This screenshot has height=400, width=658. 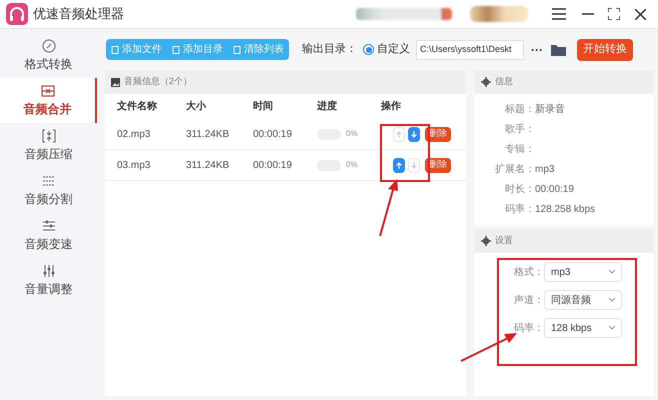 I want to click on dropdown: mp3, so click(x=583, y=272).